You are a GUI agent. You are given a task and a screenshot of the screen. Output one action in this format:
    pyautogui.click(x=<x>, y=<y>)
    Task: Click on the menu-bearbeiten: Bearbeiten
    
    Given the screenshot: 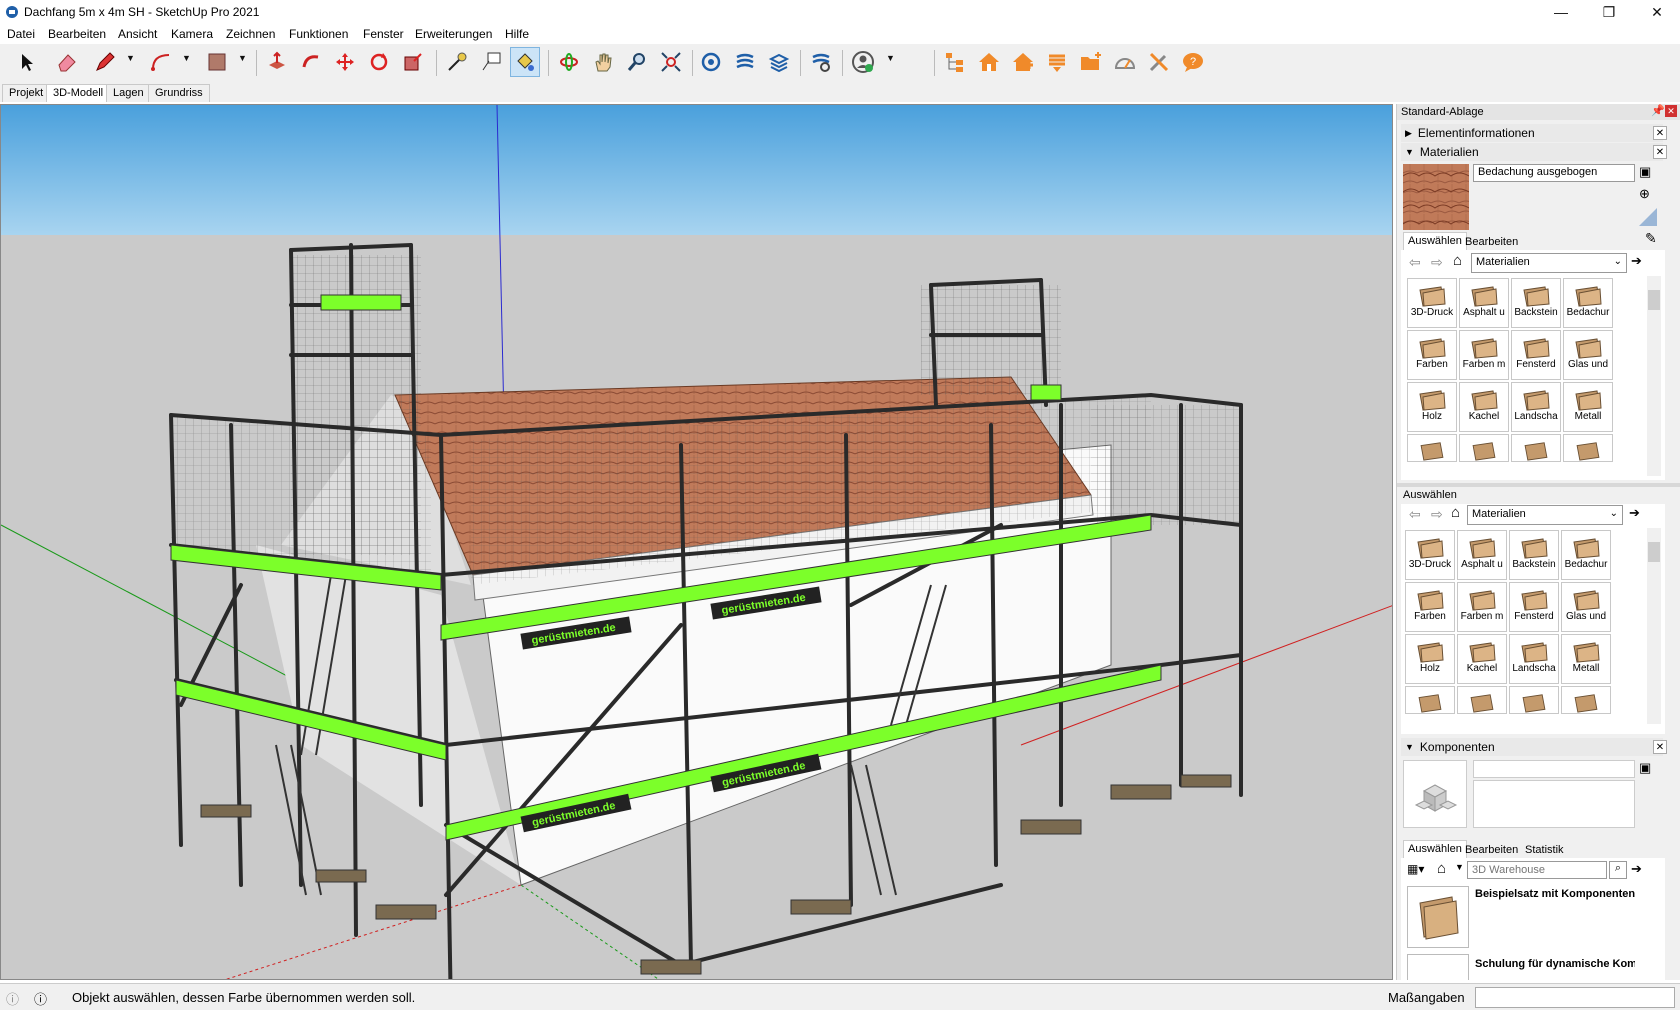 What is the action you would take?
    pyautogui.click(x=77, y=34)
    